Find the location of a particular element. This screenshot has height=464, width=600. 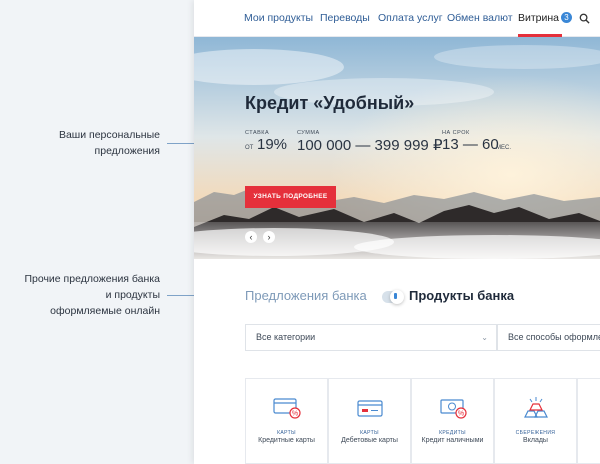

hero-title: Кредит «Удобный» is located at coordinates (330, 103).